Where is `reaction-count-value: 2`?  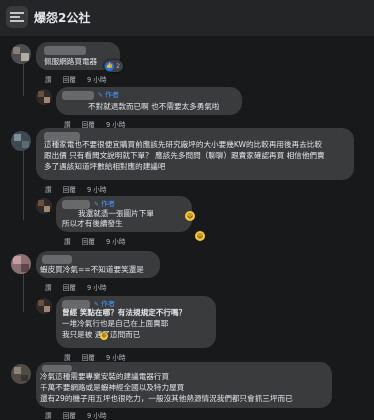
reaction-count-value: 2 is located at coordinates (118, 66).